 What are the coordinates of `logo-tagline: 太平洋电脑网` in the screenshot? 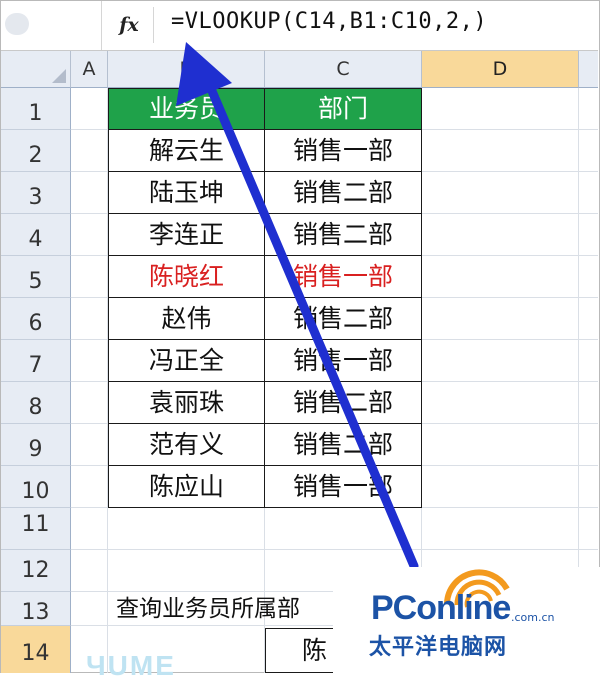 It's located at (438, 647).